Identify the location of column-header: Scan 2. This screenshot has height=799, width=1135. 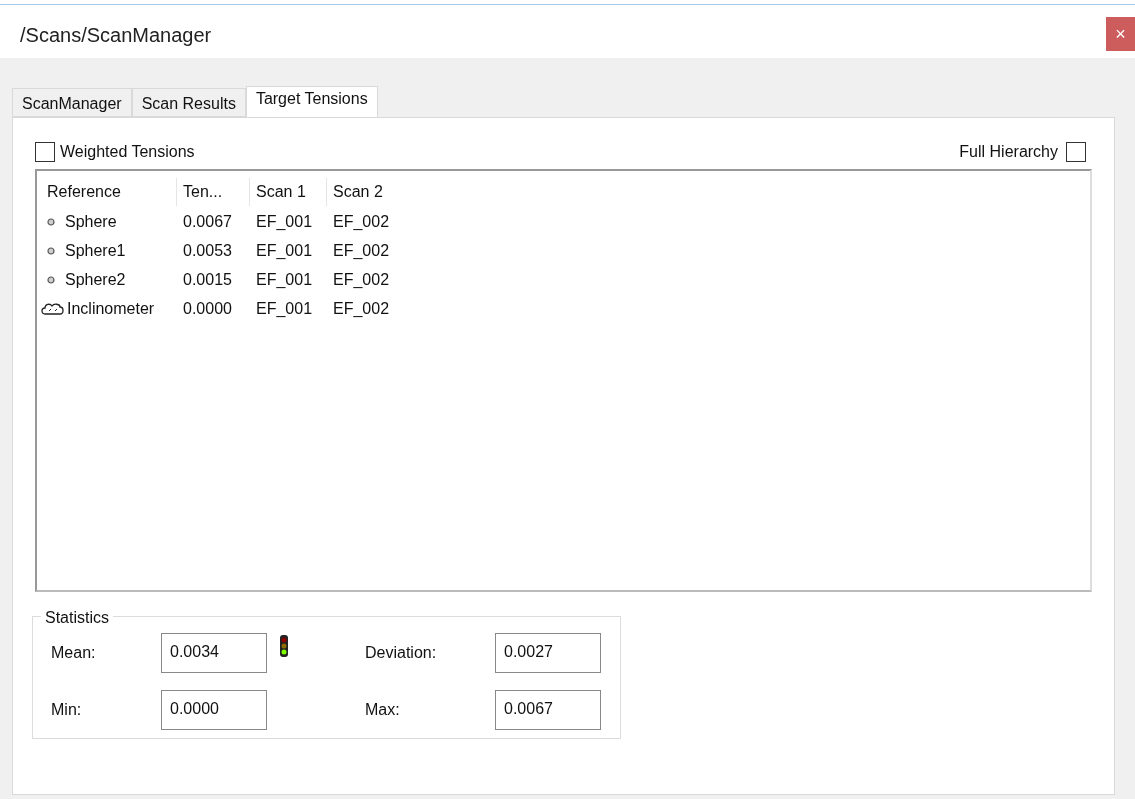
(367, 192).